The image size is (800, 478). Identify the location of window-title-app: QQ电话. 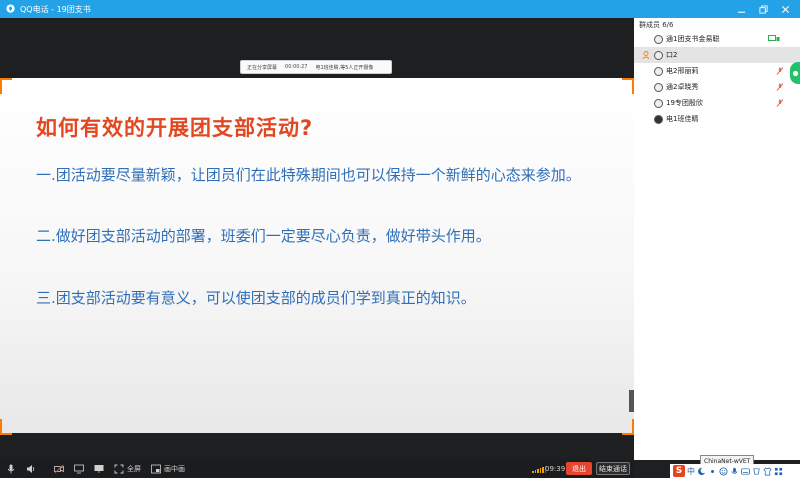
(34, 9).